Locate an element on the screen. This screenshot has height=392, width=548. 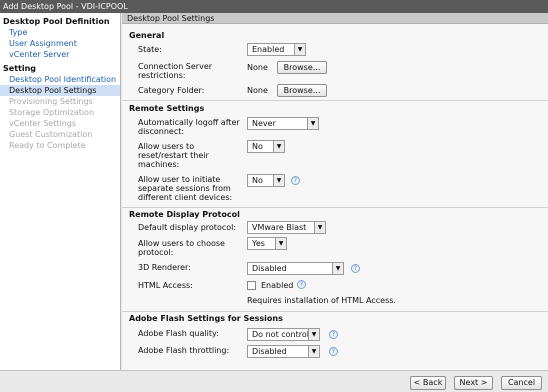
connection-server-value: None is located at coordinates (257, 67).